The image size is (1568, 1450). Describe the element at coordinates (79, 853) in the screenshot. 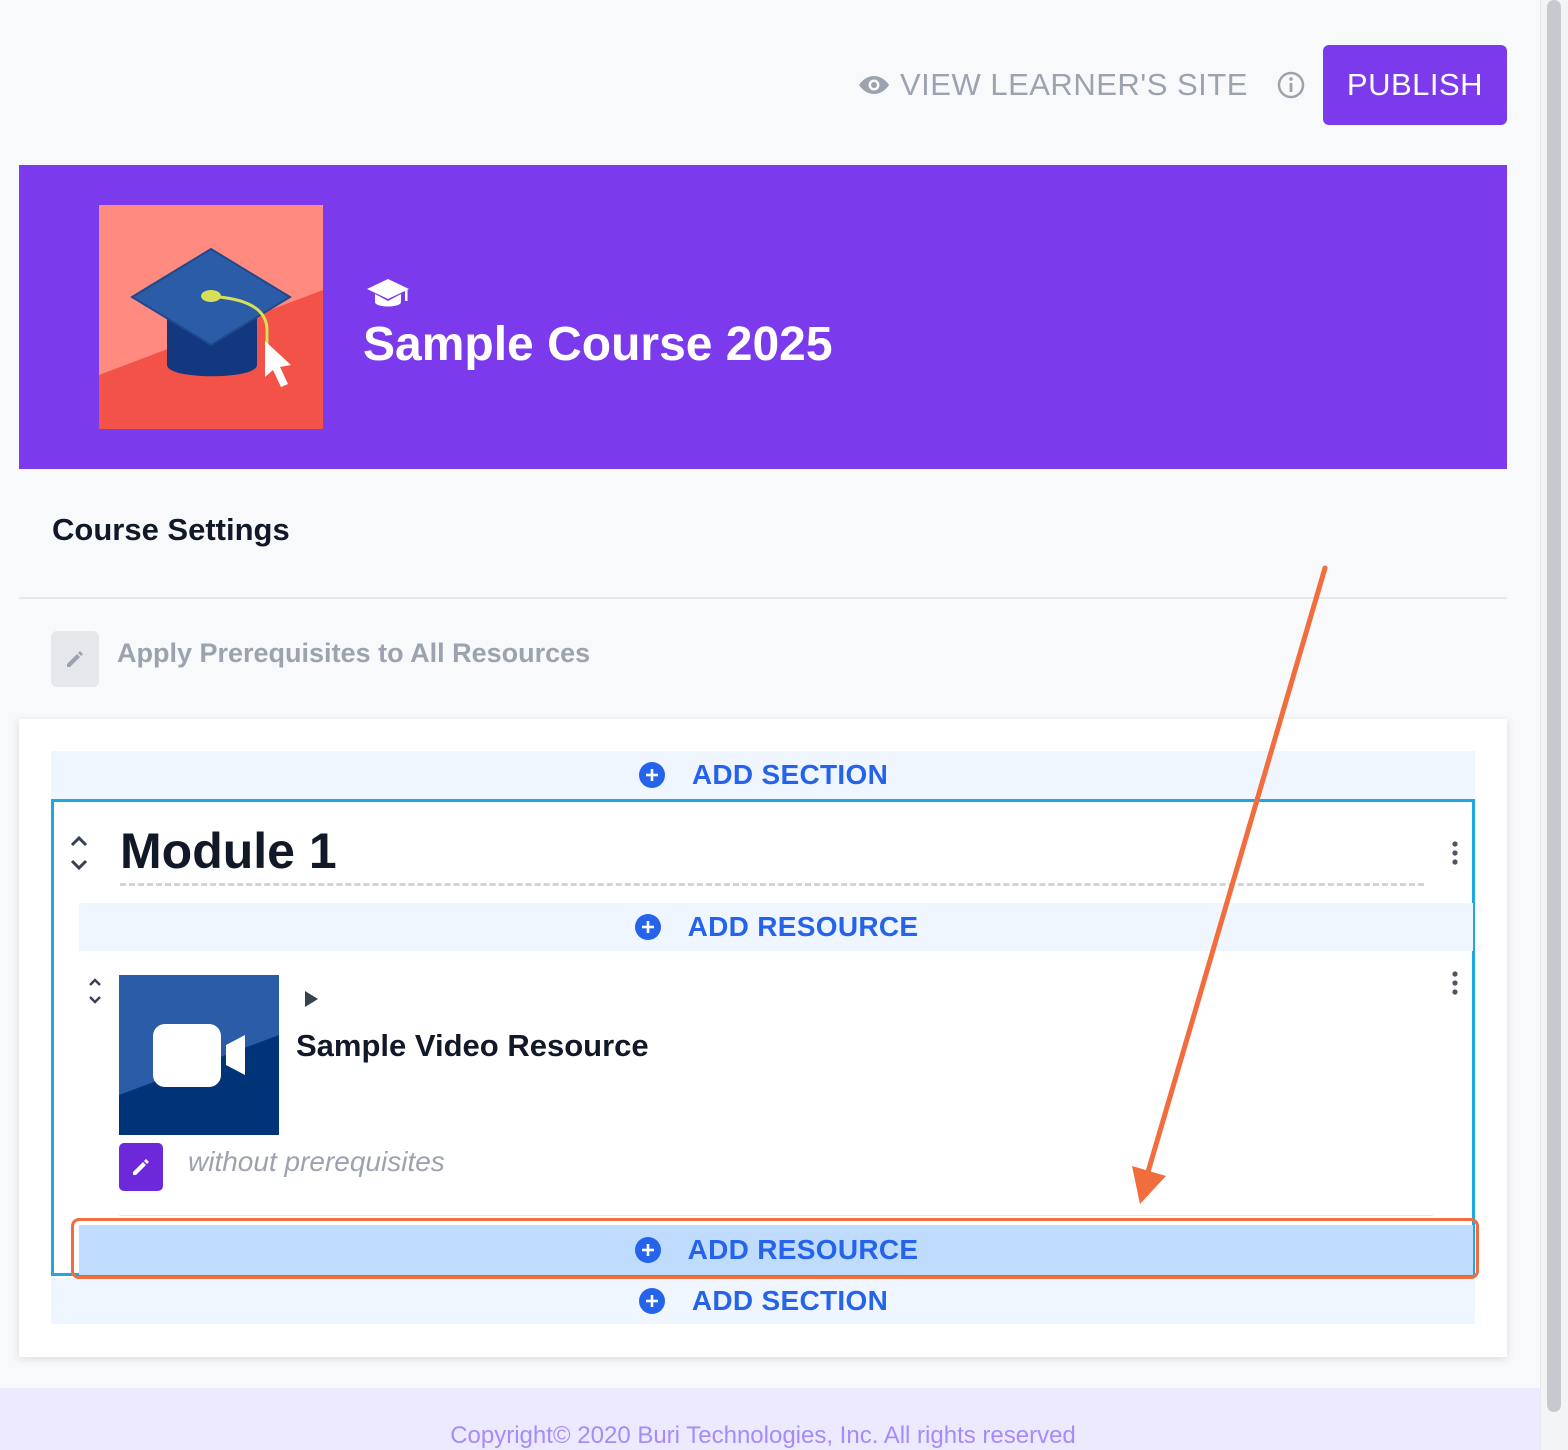

I see `reorder-icon` at that location.